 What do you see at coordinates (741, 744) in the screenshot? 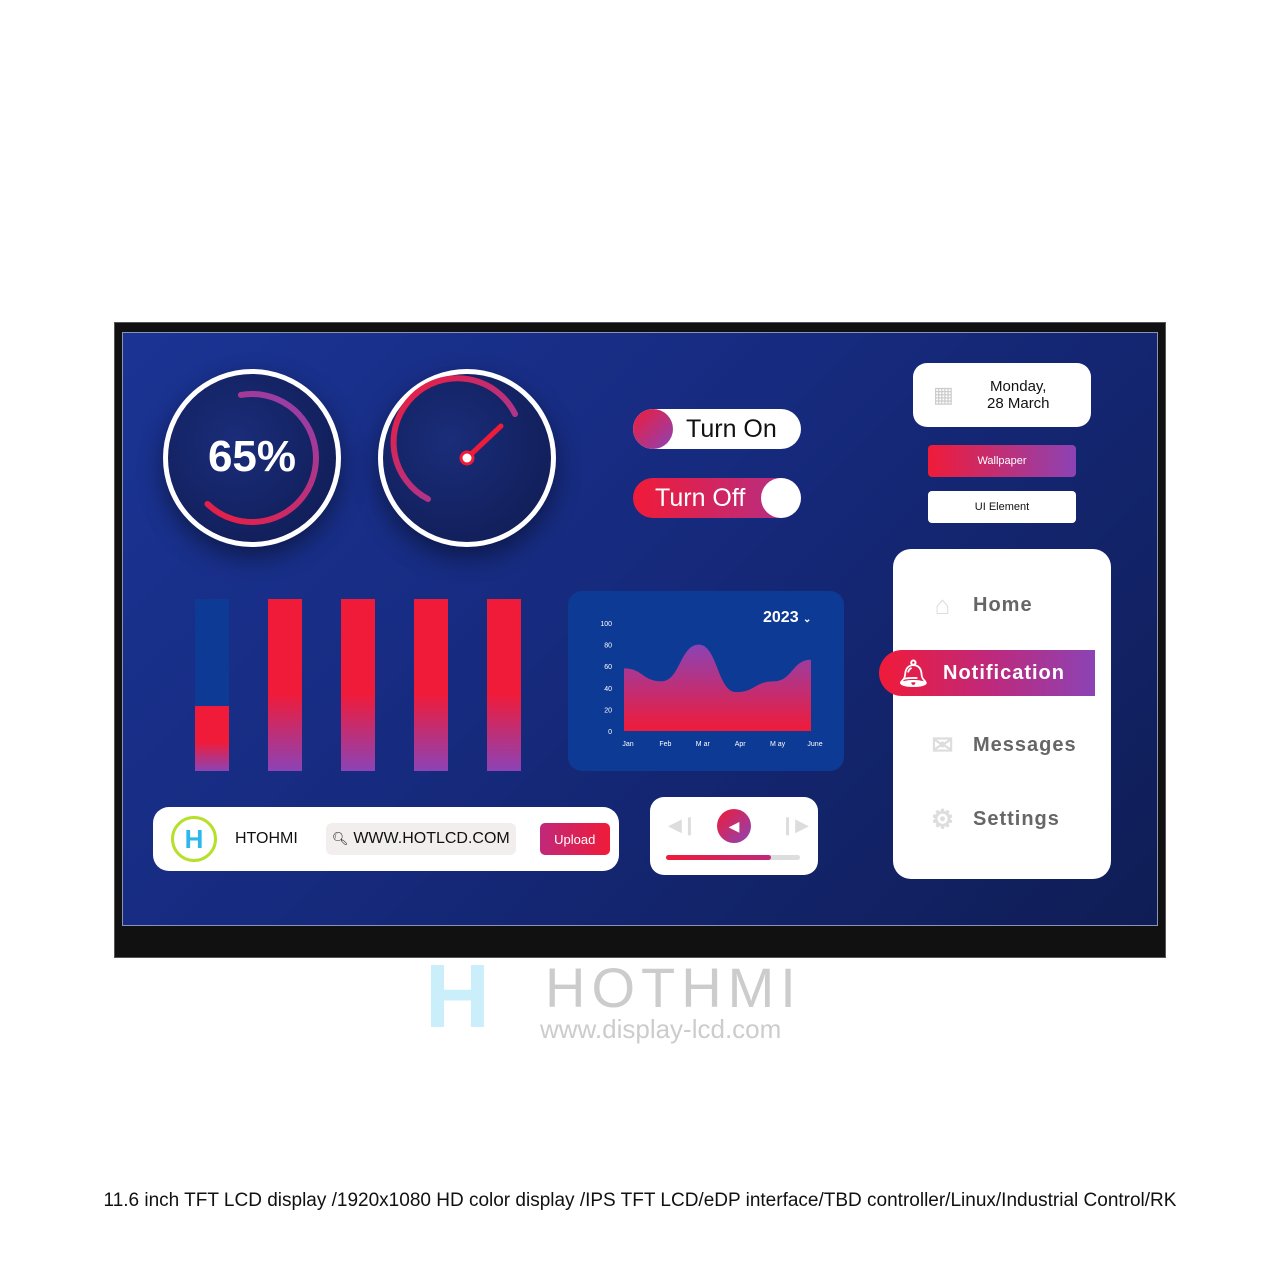
I see `x-tick-label: Apr` at bounding box center [741, 744].